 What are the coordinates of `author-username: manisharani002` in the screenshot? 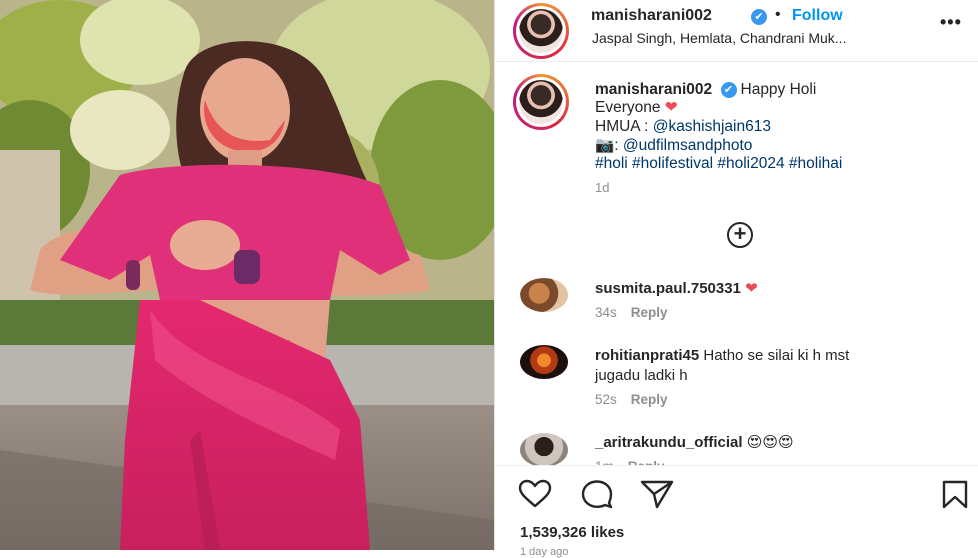 It's located at (651, 16).